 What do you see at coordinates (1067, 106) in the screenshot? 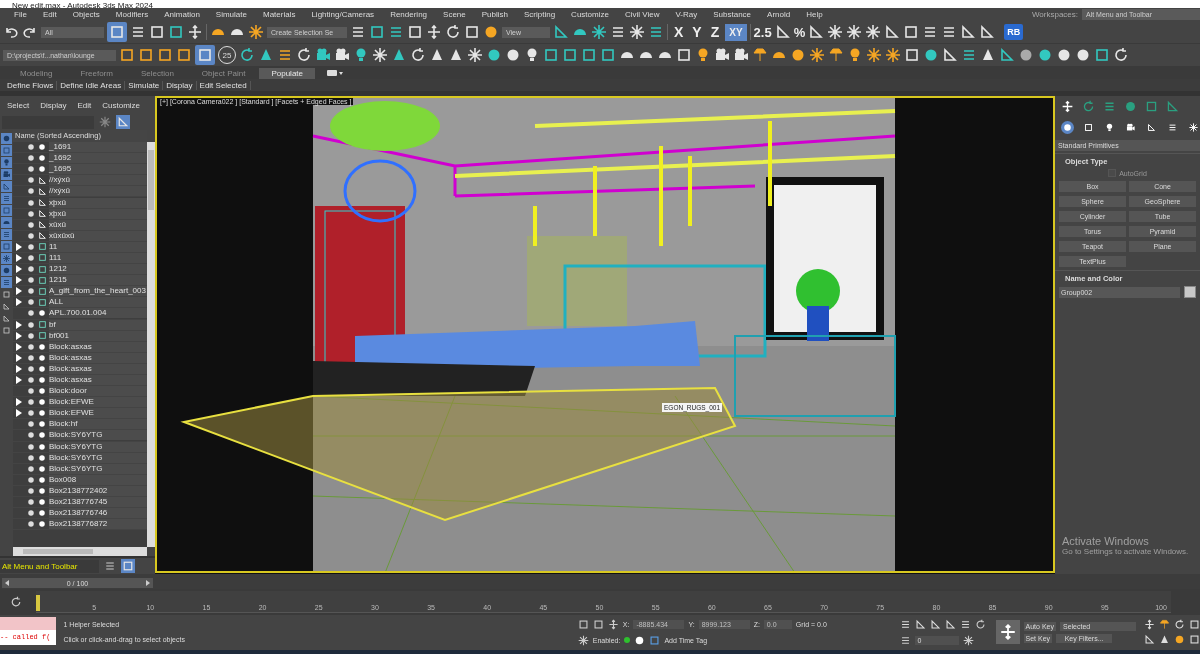
I see `plus-icon` at bounding box center [1067, 106].